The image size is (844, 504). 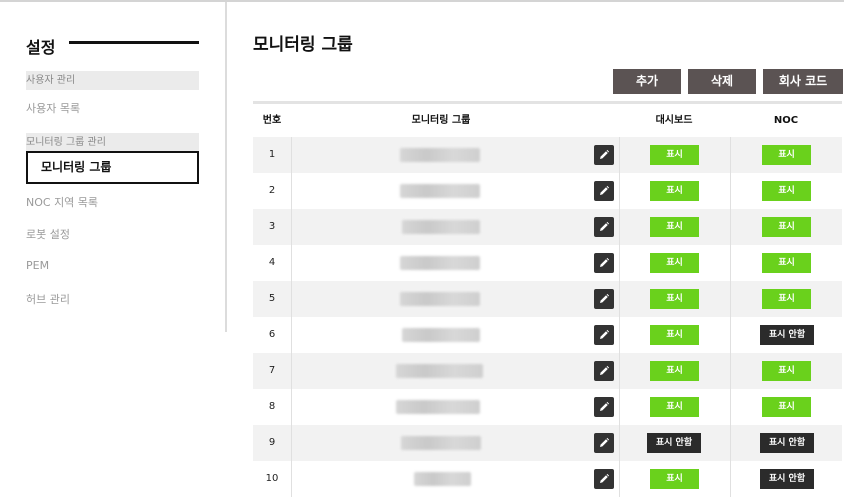 I want to click on sidebar-item-pem: PEM, so click(x=37, y=265).